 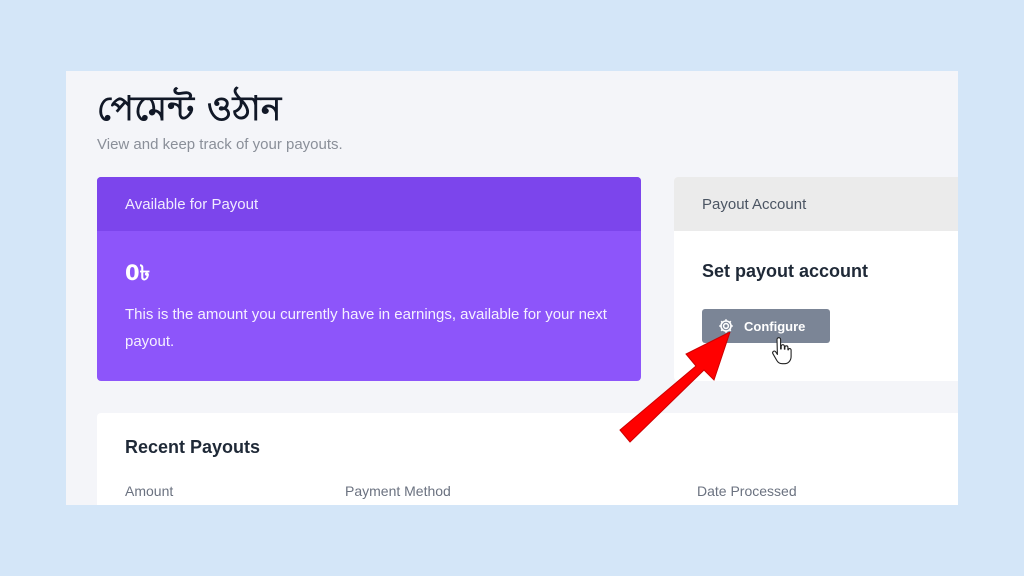 I want to click on page-title: পেমেন্ট ওঠান, so click(x=189, y=109).